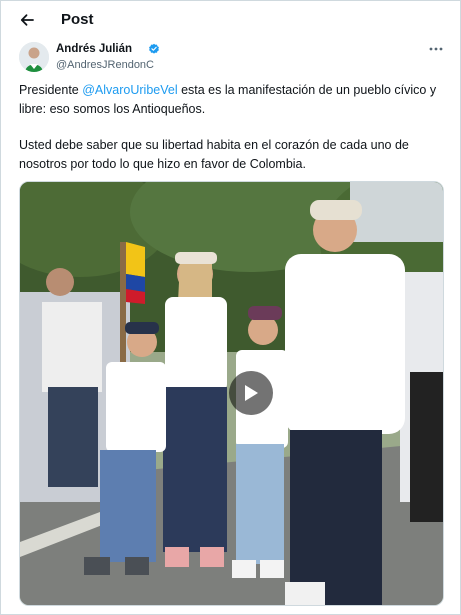  What do you see at coordinates (94, 49) in the screenshot?
I see `author-name: Andrés Julián` at bounding box center [94, 49].